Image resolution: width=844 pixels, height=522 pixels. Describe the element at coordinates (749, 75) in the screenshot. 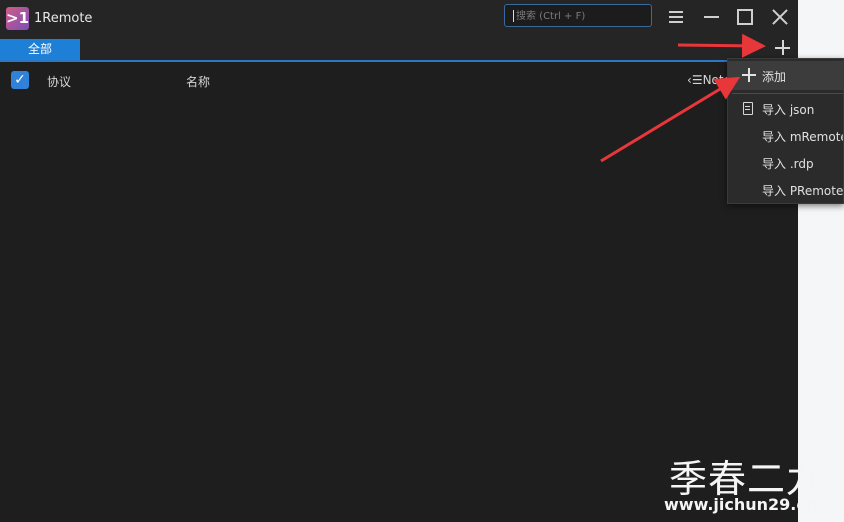

I see `plus-icon` at that location.